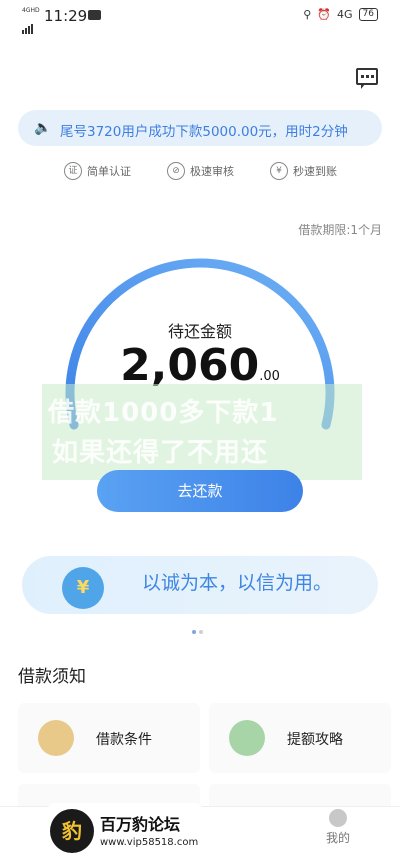 This screenshot has height=867, width=400. Describe the element at coordinates (315, 740) in the screenshot. I see `card-label: 提额攻略` at that location.